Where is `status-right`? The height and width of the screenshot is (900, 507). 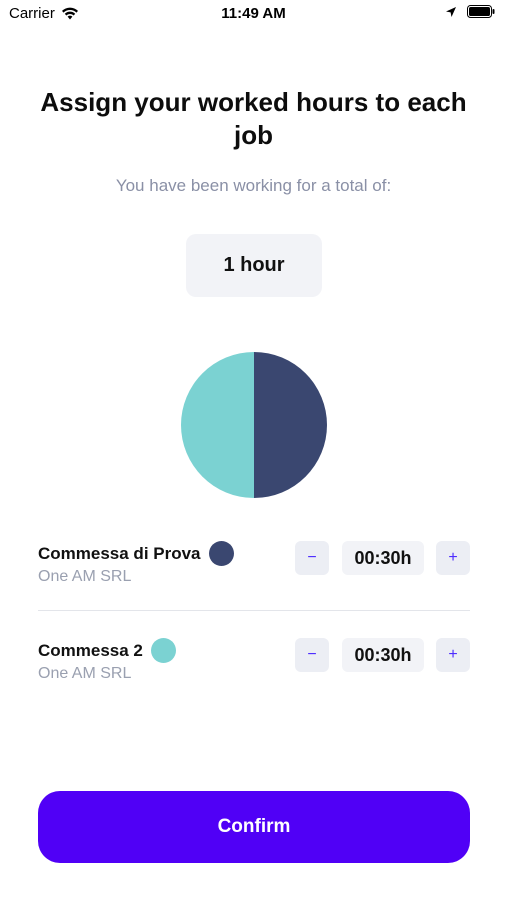 status-right is located at coordinates (470, 11).